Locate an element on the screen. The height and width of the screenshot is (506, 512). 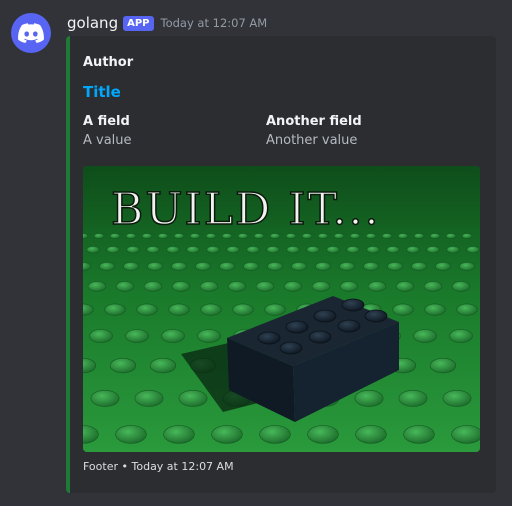
embed-field: Another field Another value is located at coordinates (314, 131).